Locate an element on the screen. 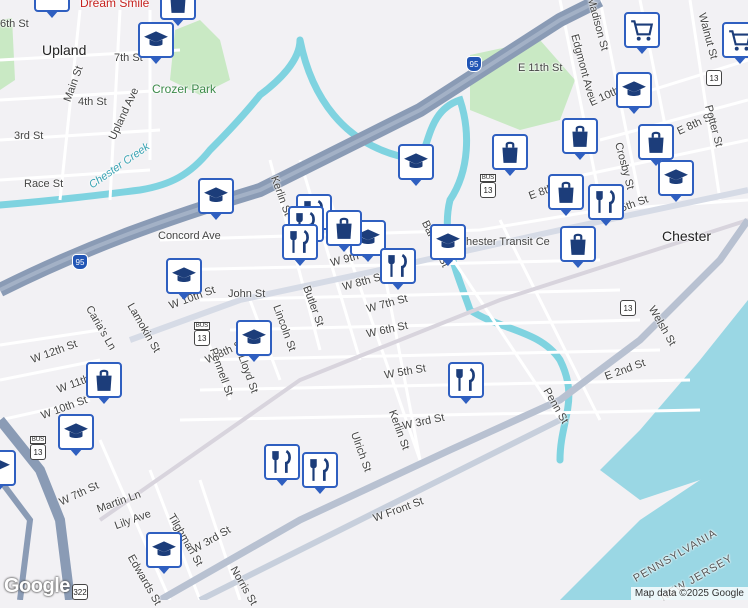 The image size is (748, 608). city-label-upland: Upland is located at coordinates (64, 50).